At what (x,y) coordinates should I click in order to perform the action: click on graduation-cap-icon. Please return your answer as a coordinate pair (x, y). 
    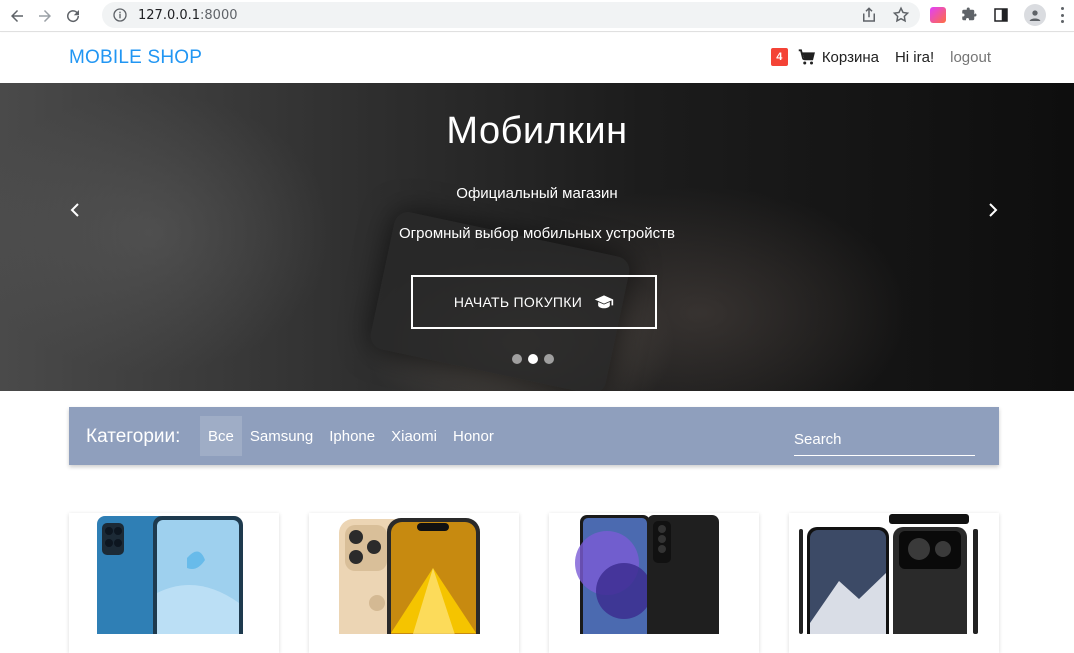
    Looking at the image, I should click on (604, 302).